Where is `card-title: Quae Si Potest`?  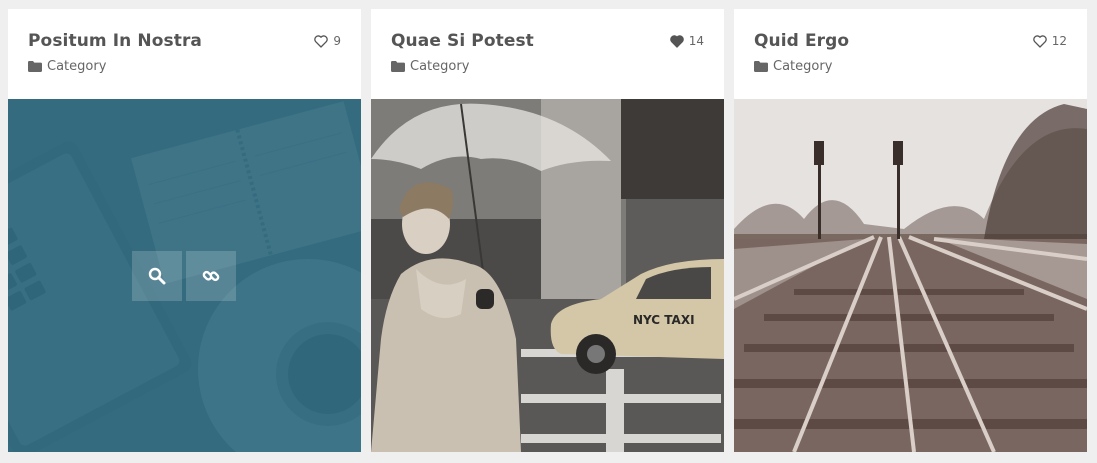 card-title: Quae Si Potest is located at coordinates (462, 41).